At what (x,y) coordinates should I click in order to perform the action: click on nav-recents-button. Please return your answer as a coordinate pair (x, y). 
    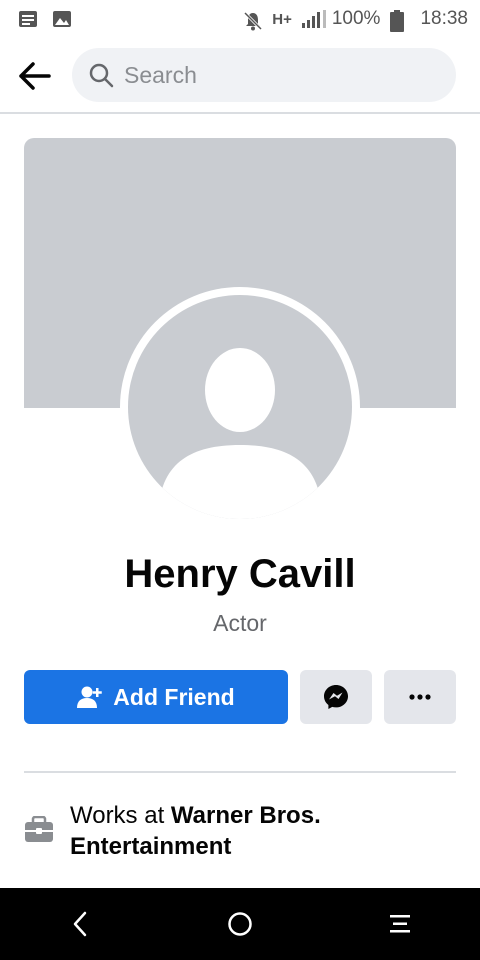
    Looking at the image, I should click on (400, 924).